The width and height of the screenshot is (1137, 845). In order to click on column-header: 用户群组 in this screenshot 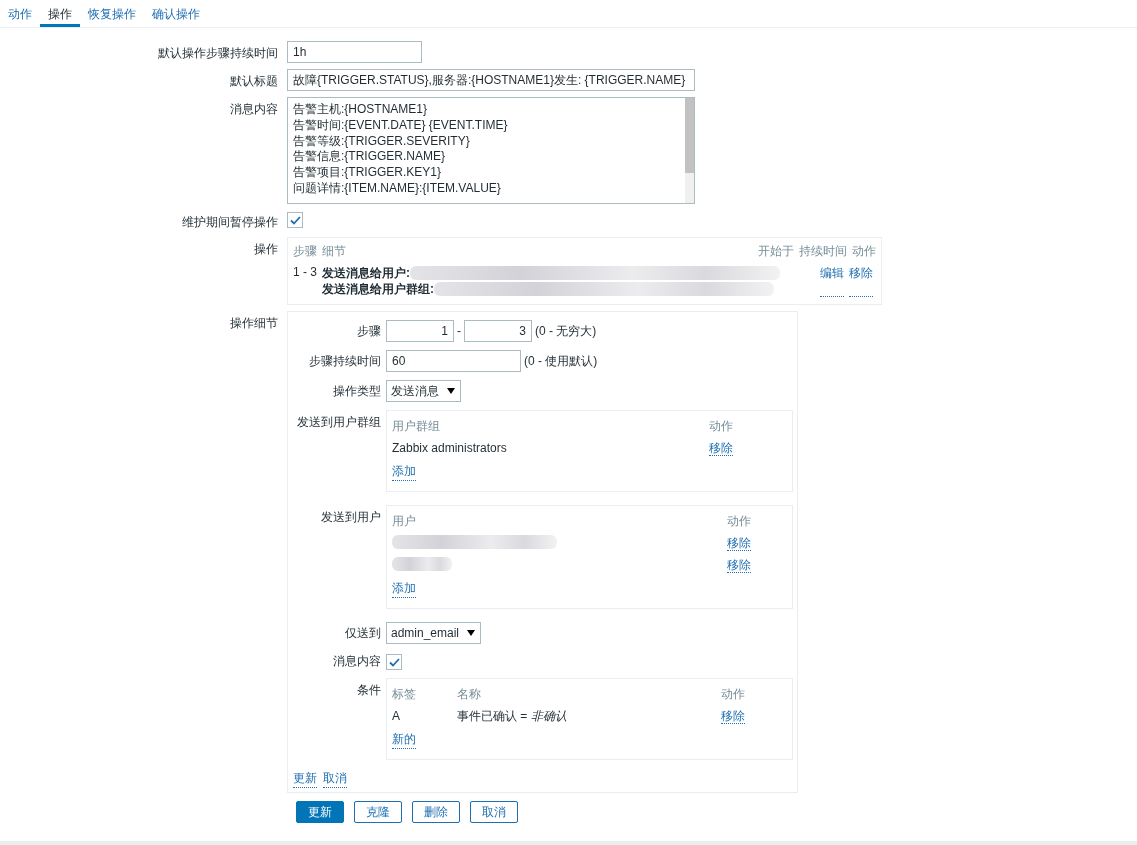, I will do `click(416, 426)`.